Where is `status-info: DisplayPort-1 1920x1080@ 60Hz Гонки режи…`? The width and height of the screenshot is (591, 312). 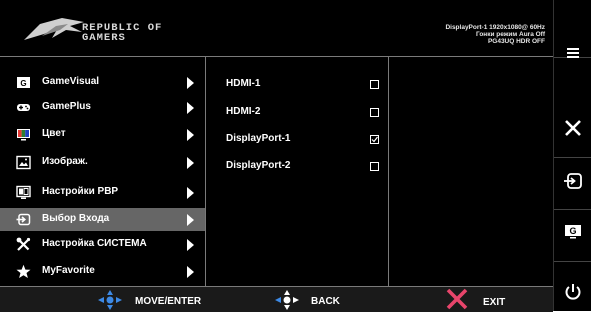
status-info: DisplayPort-1 1920x1080@ 60Hz Гонки режи… is located at coordinates (495, 34).